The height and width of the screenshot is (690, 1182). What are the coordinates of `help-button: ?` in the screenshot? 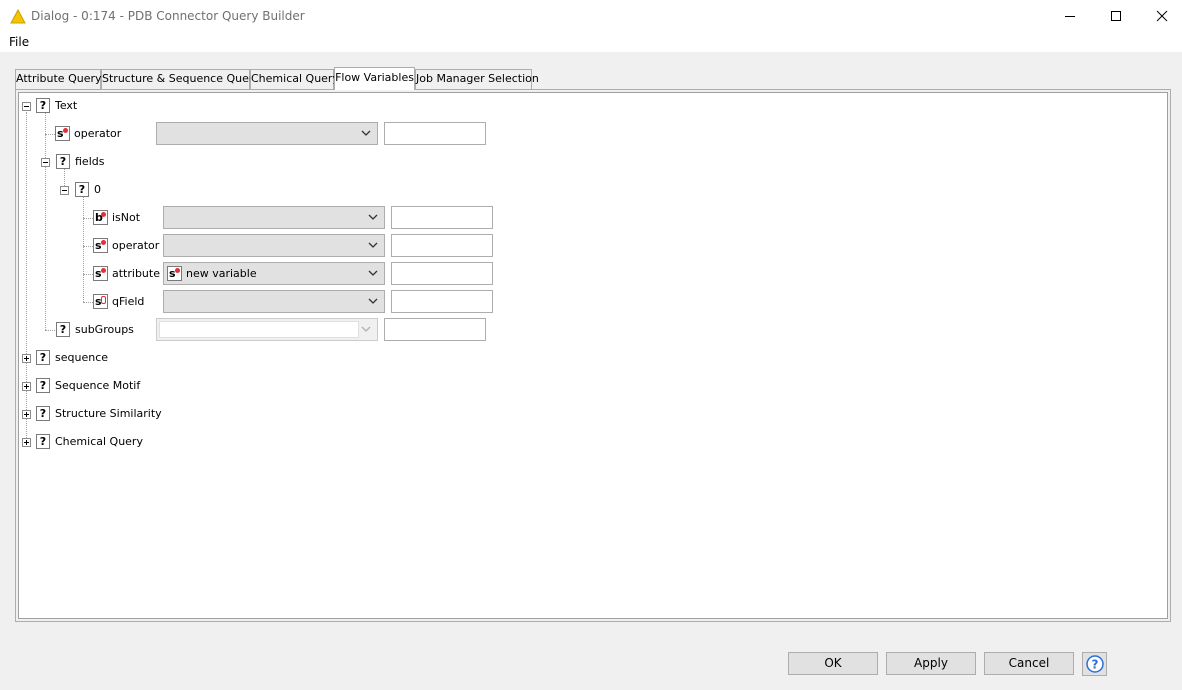 It's located at (1094, 664).